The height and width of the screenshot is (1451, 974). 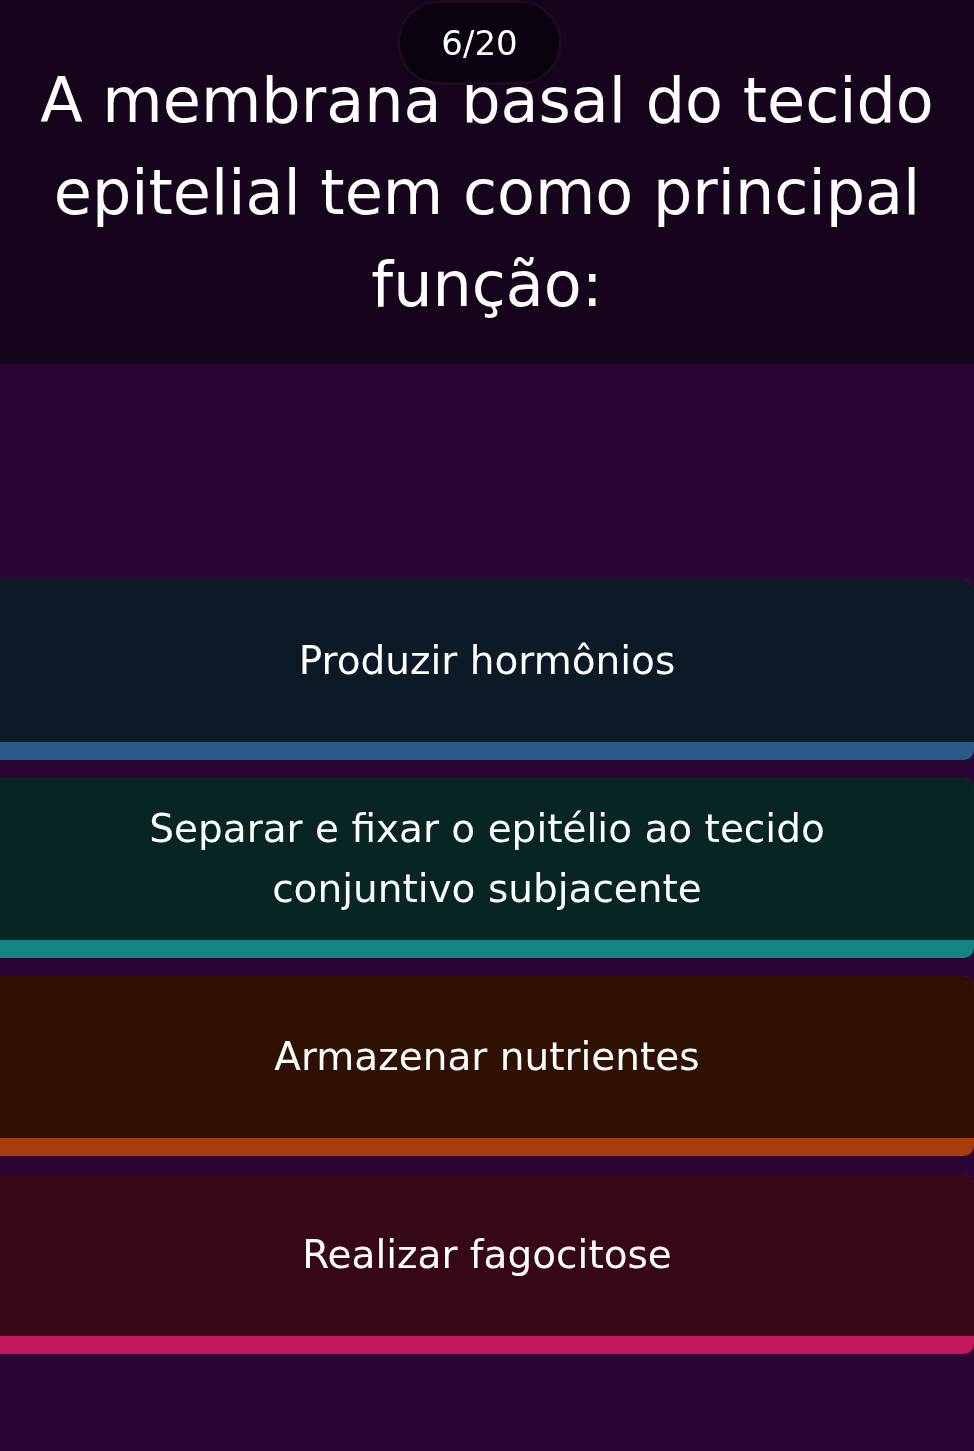 I want to click on answer-button: Separar e fixar o epitélio ao tecido conjuntivo subjacente, so click(x=487, y=868).